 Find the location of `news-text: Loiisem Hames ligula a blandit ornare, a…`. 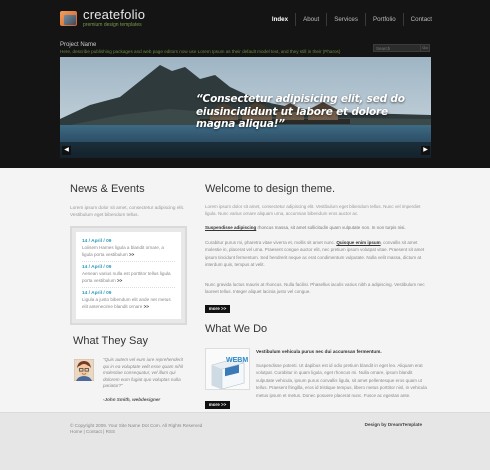

news-text: Loiisem Hames ligula a blandit ornare, a… is located at coordinates (123, 251).